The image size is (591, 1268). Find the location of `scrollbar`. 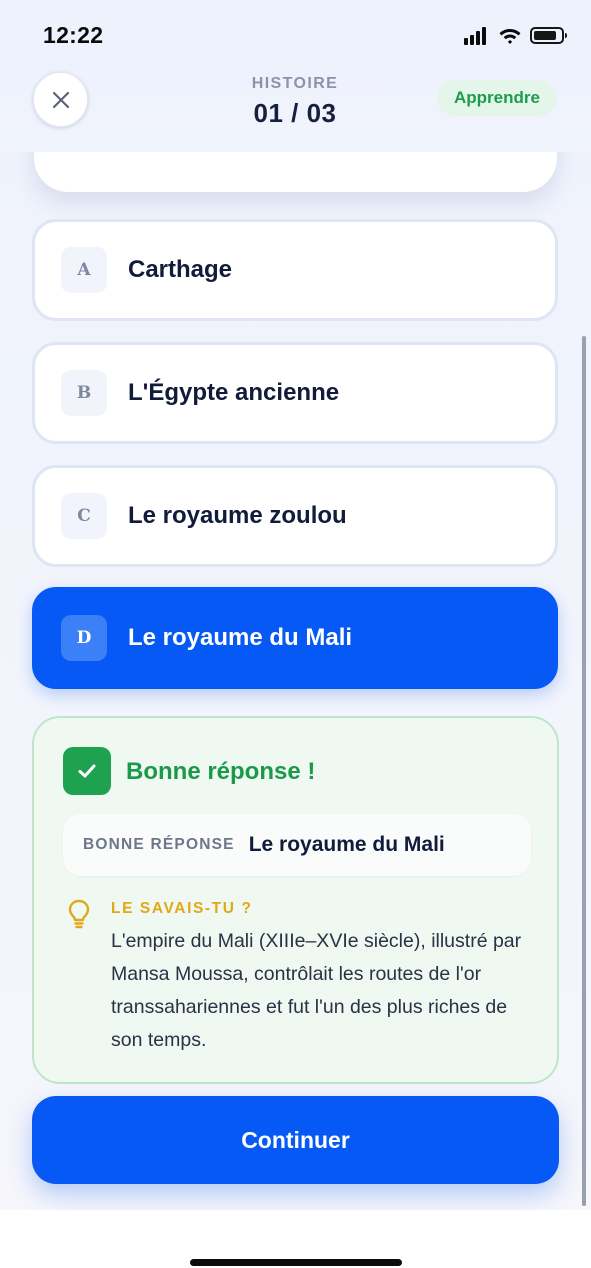

scrollbar is located at coordinates (584, 771).